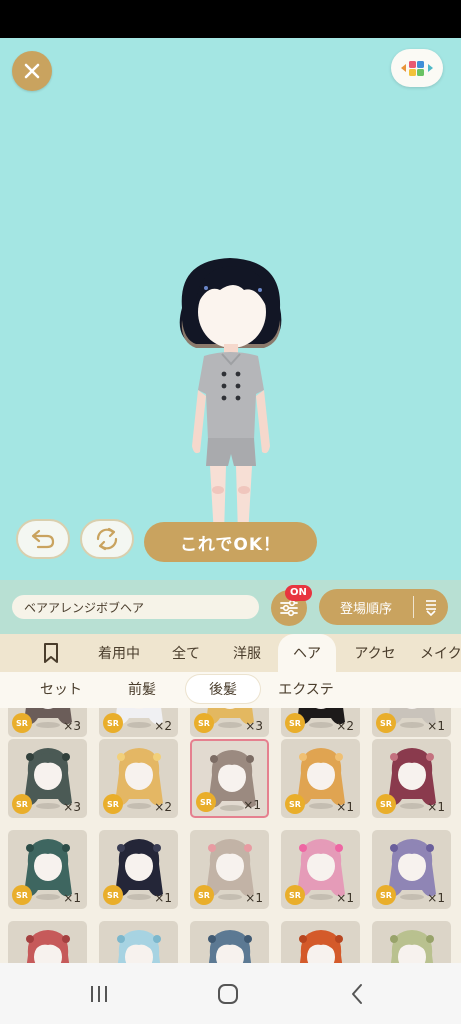 Image resolution: width=461 pixels, height=1024 pixels. I want to click on tab-bookmark, so click(51, 653).